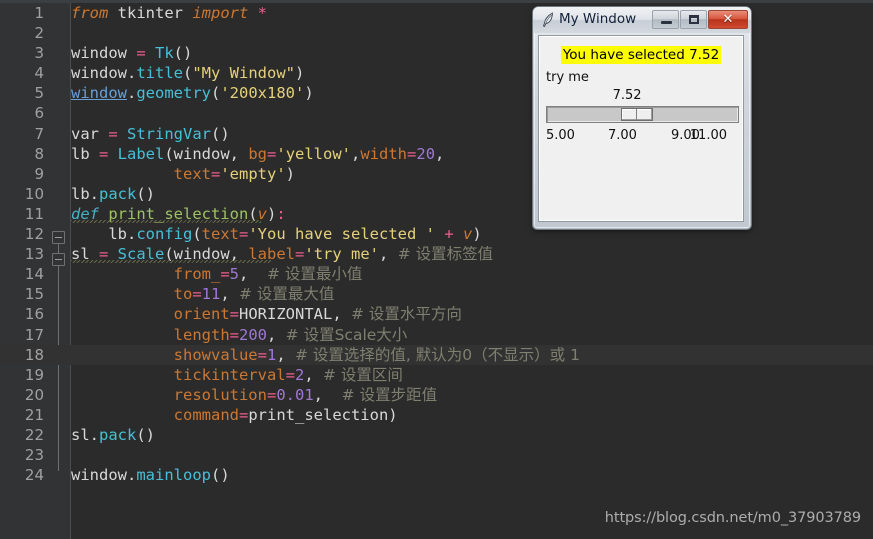 Image resolution: width=873 pixels, height=539 pixels. I want to click on line-number: 5, so click(39, 93).